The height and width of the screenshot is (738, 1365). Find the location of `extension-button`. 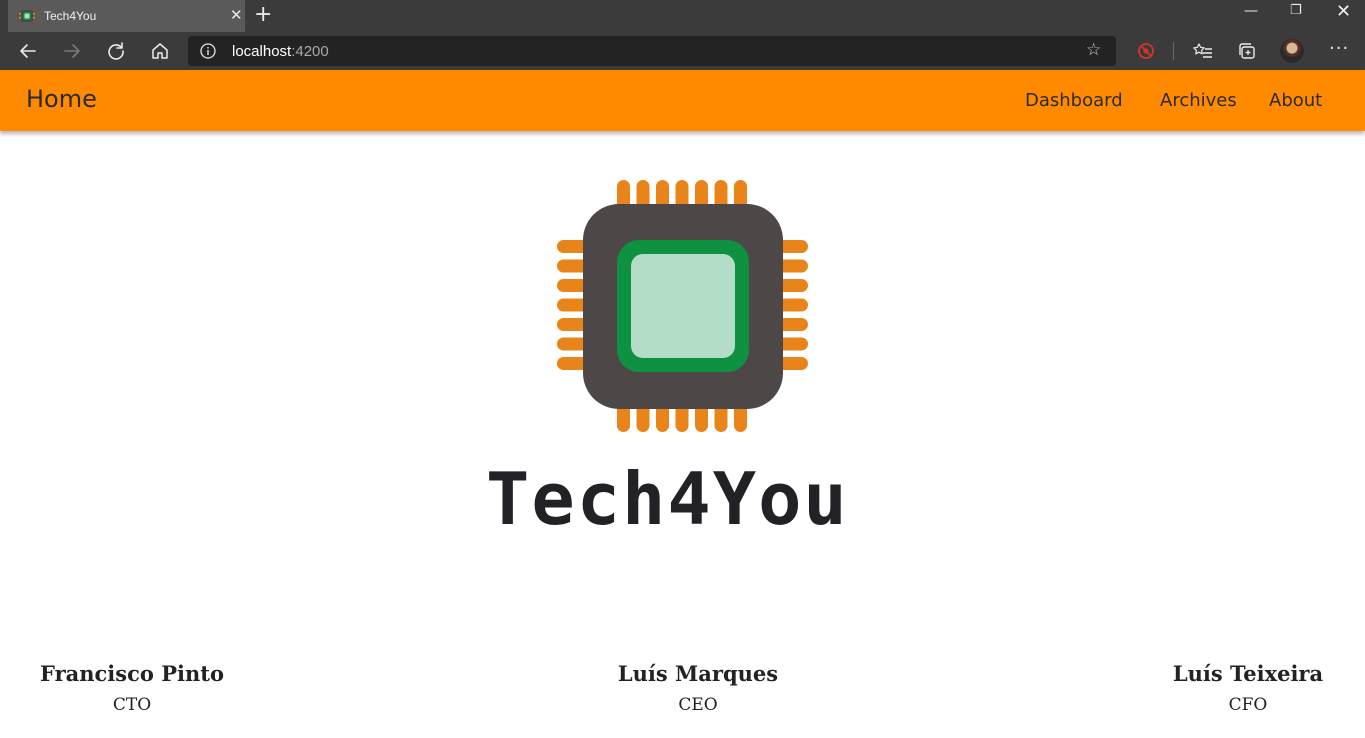

extension-button is located at coordinates (1146, 51).